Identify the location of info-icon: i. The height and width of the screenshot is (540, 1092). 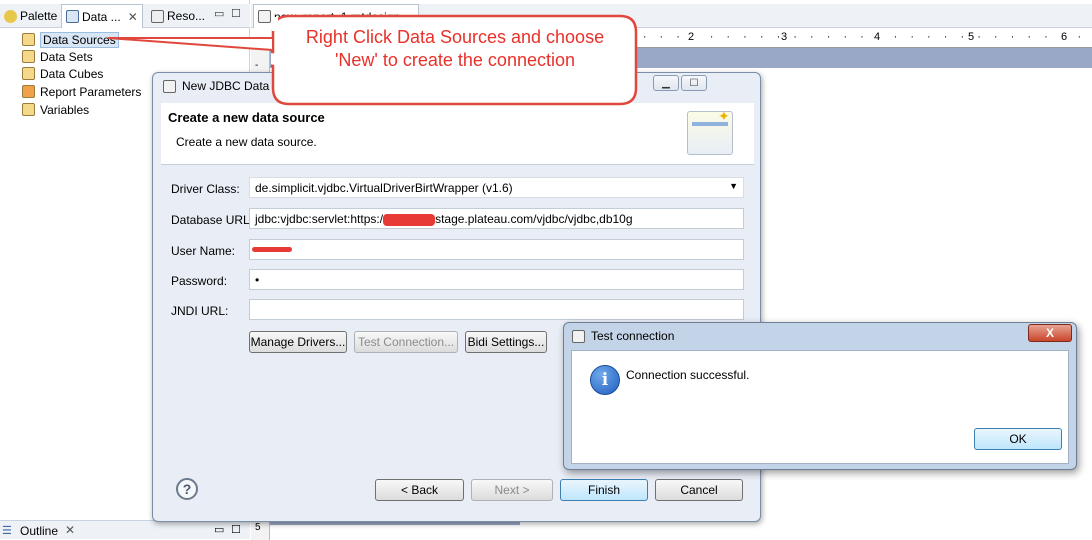
(605, 380).